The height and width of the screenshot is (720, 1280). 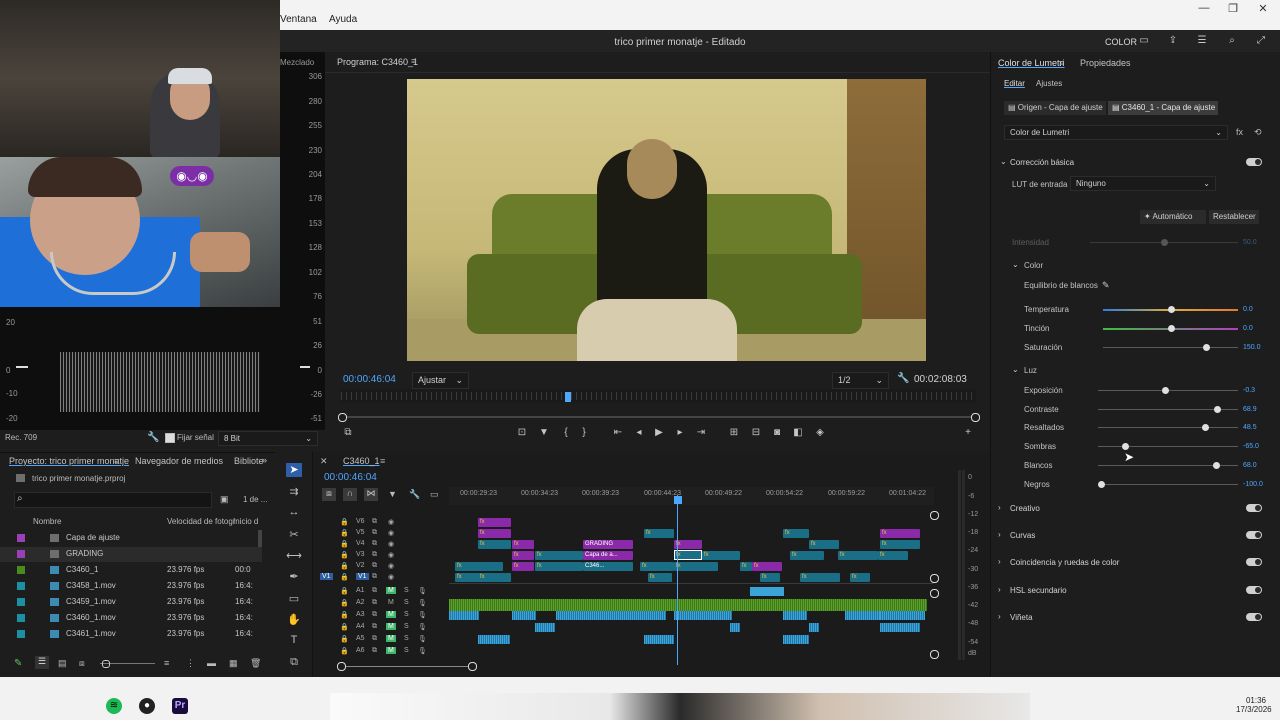 What do you see at coordinates (1030, 370) in the screenshot?
I see `section-light: Luz` at bounding box center [1030, 370].